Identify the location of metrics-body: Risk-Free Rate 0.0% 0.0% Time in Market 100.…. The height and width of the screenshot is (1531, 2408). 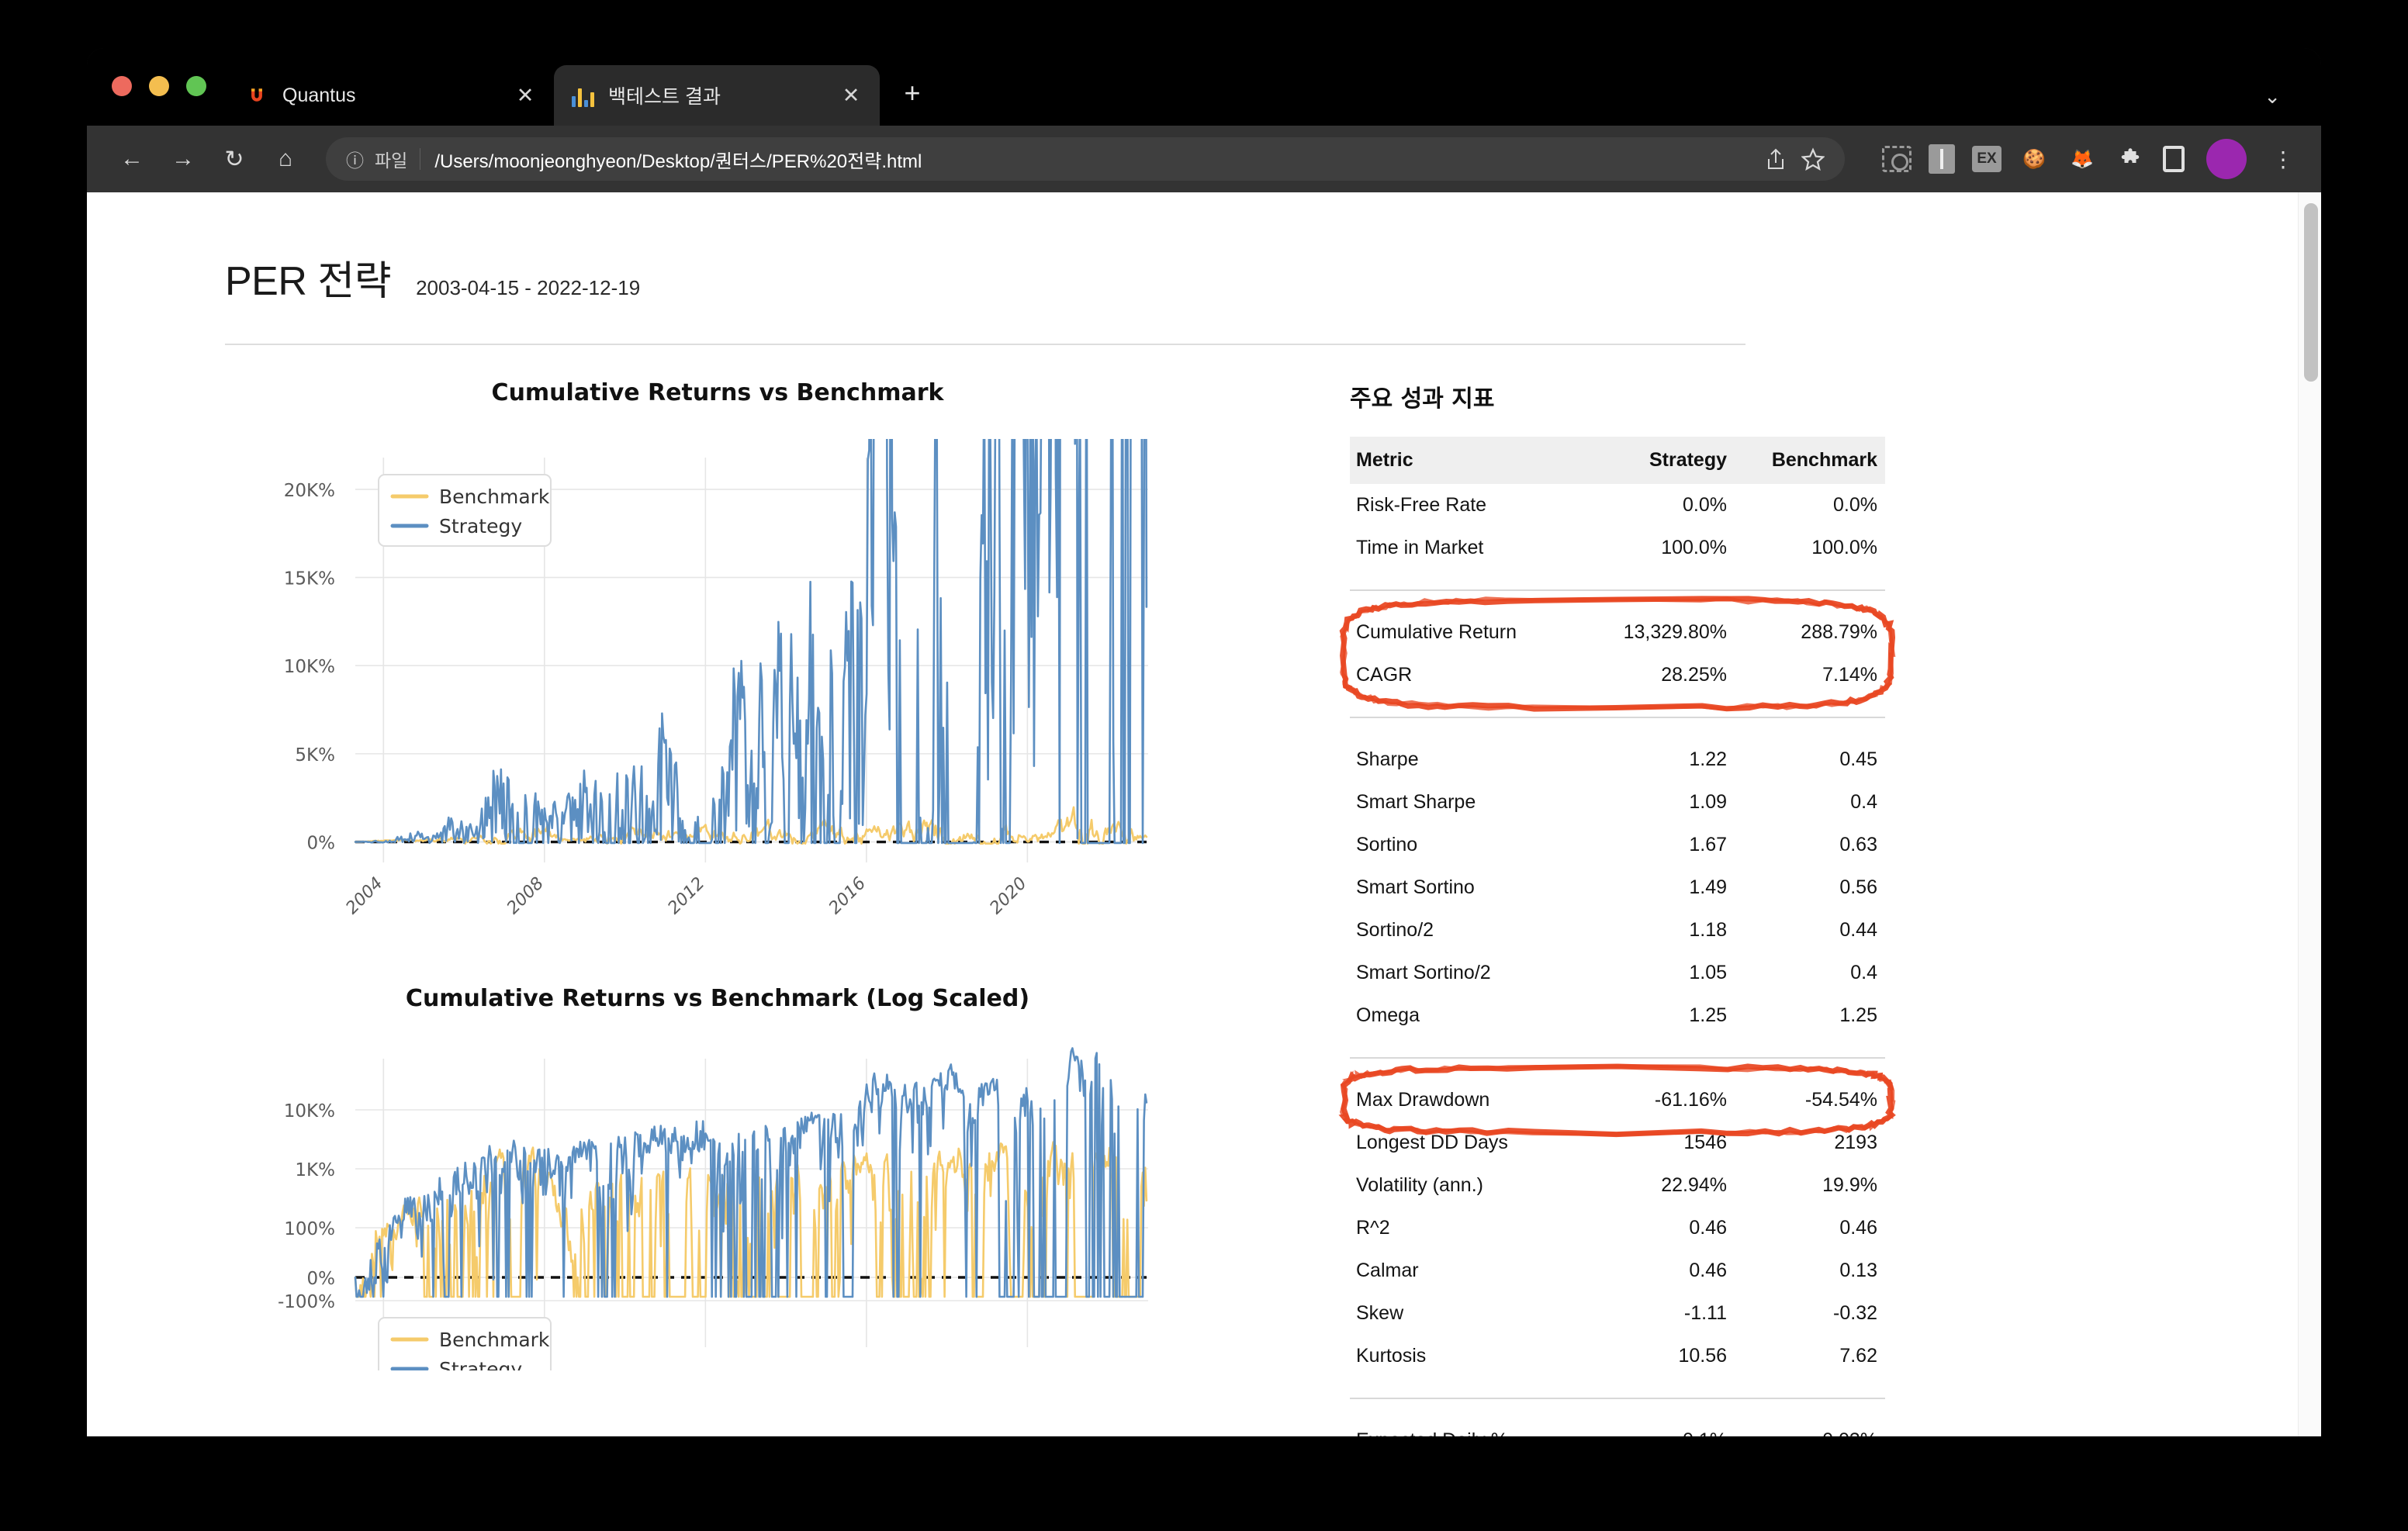
(1618, 960).